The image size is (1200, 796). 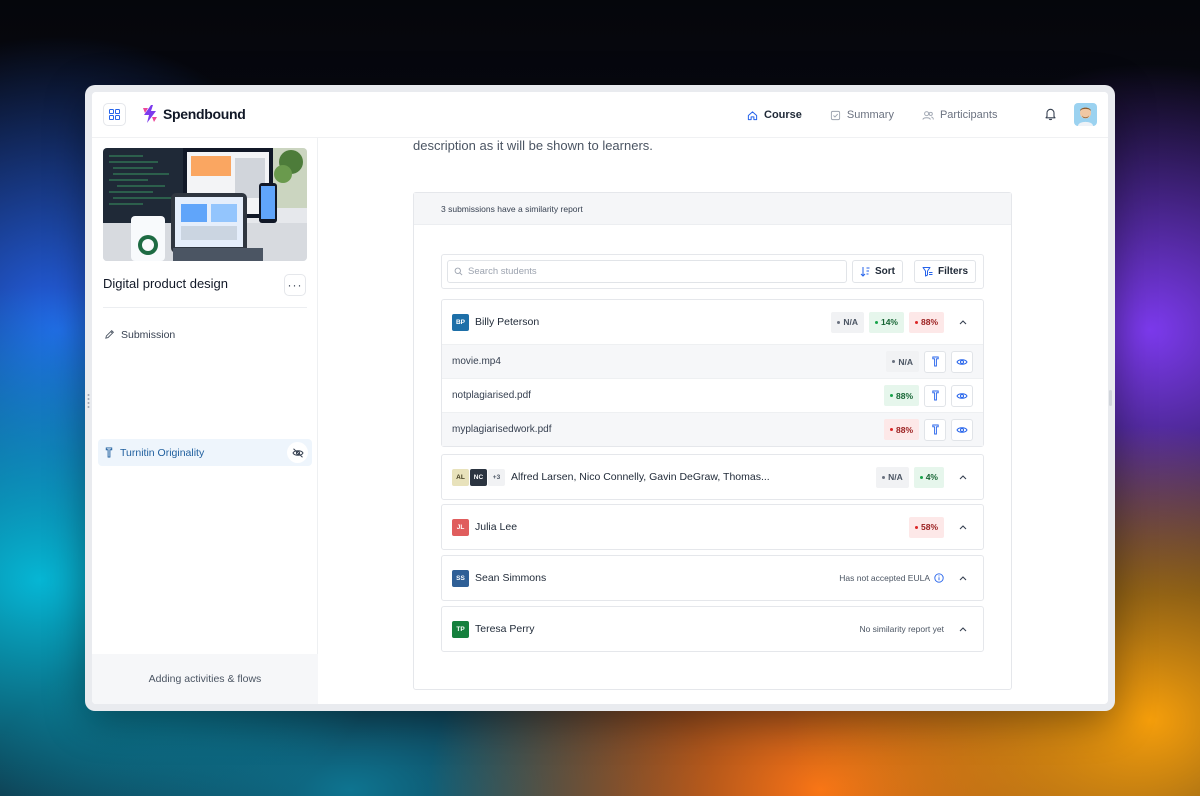 What do you see at coordinates (511, 578) in the screenshot?
I see `student-name: Sean Simmons` at bounding box center [511, 578].